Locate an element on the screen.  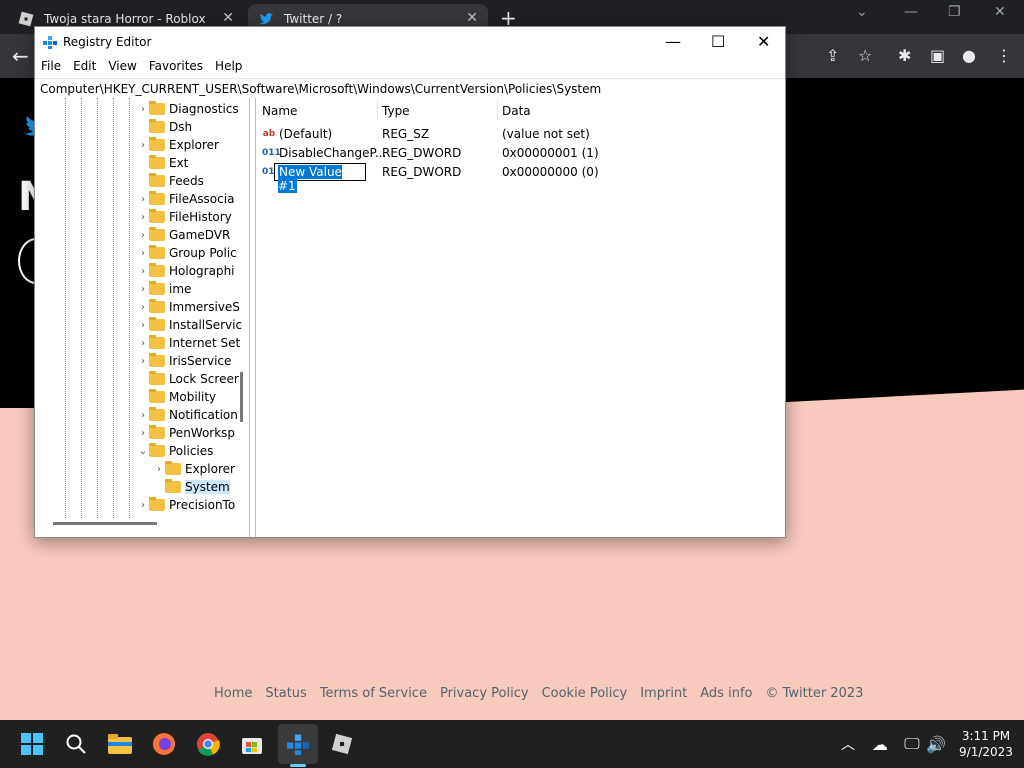
tree-key-node: › Diagnostics is located at coordinates (188, 109).